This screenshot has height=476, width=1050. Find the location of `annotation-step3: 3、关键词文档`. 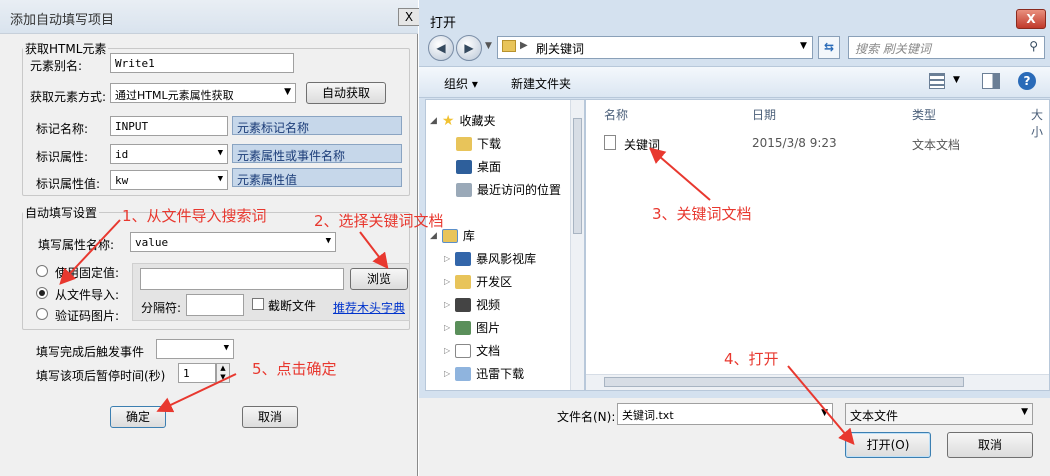

annotation-step3: 3、关键词文档 is located at coordinates (702, 214).